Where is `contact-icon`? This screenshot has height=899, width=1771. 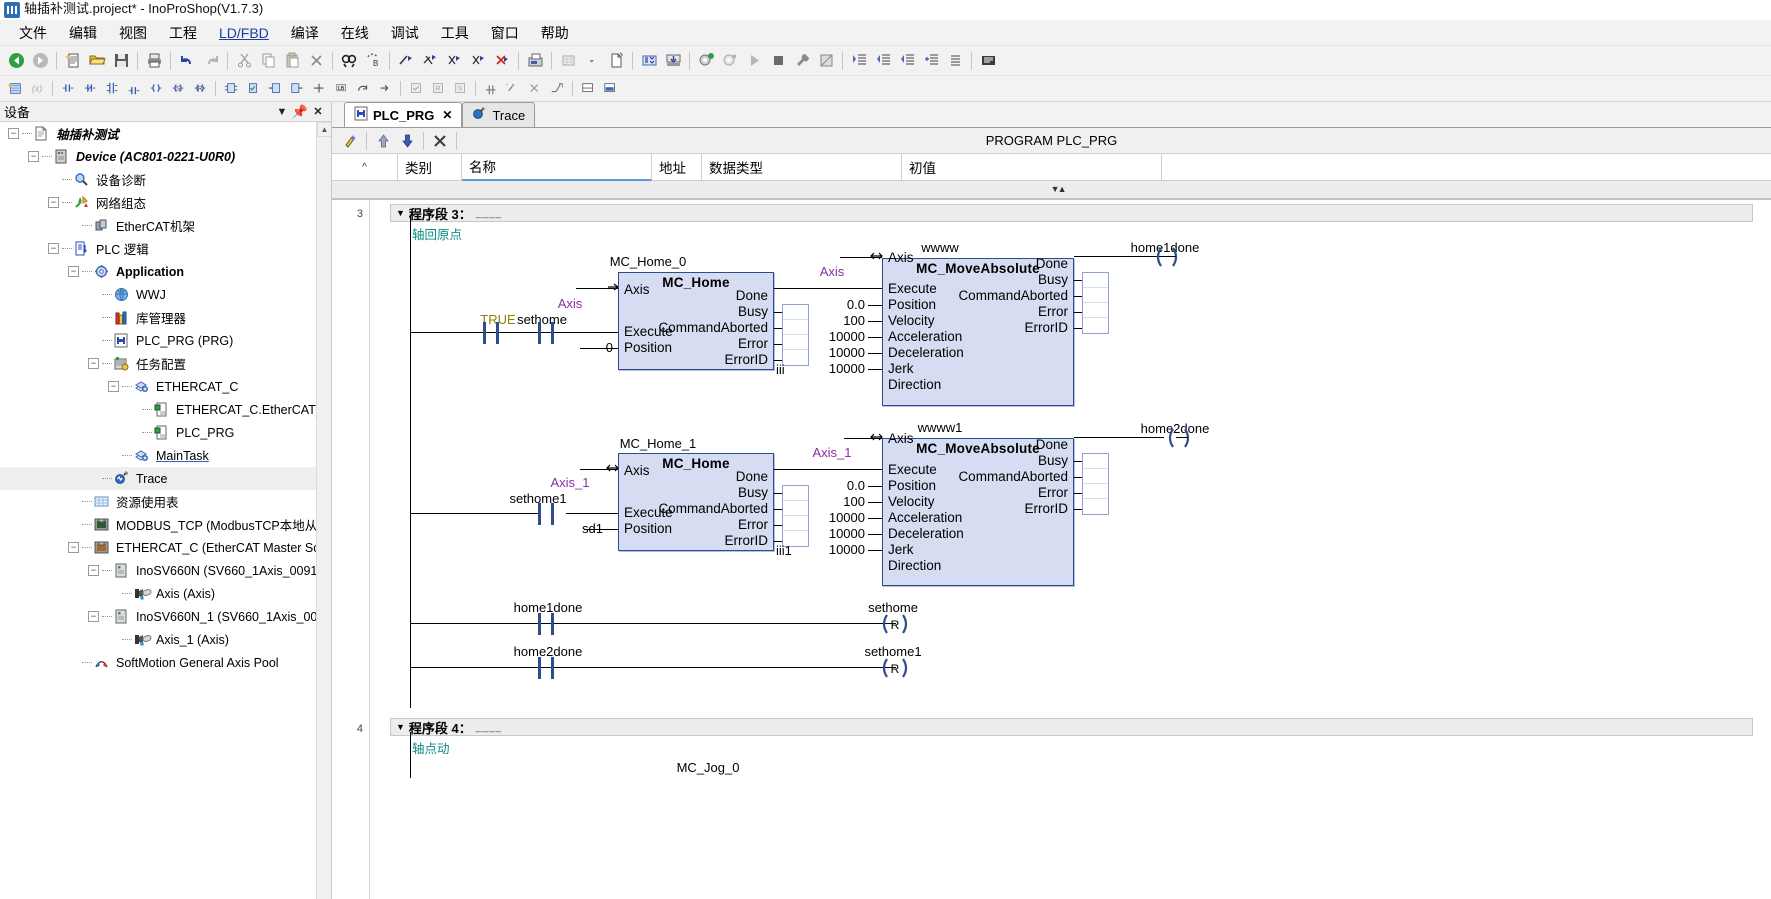
contact-icon is located at coordinates (68, 89).